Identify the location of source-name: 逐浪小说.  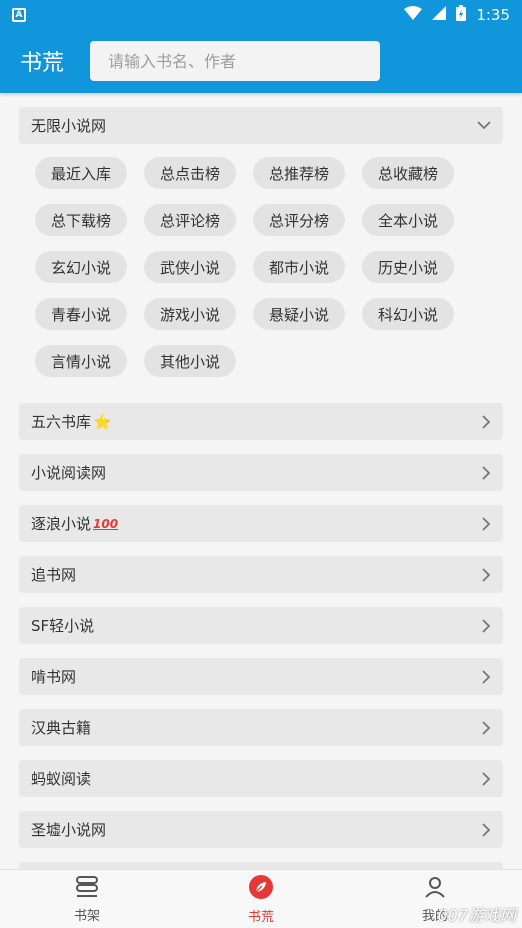
(61, 524).